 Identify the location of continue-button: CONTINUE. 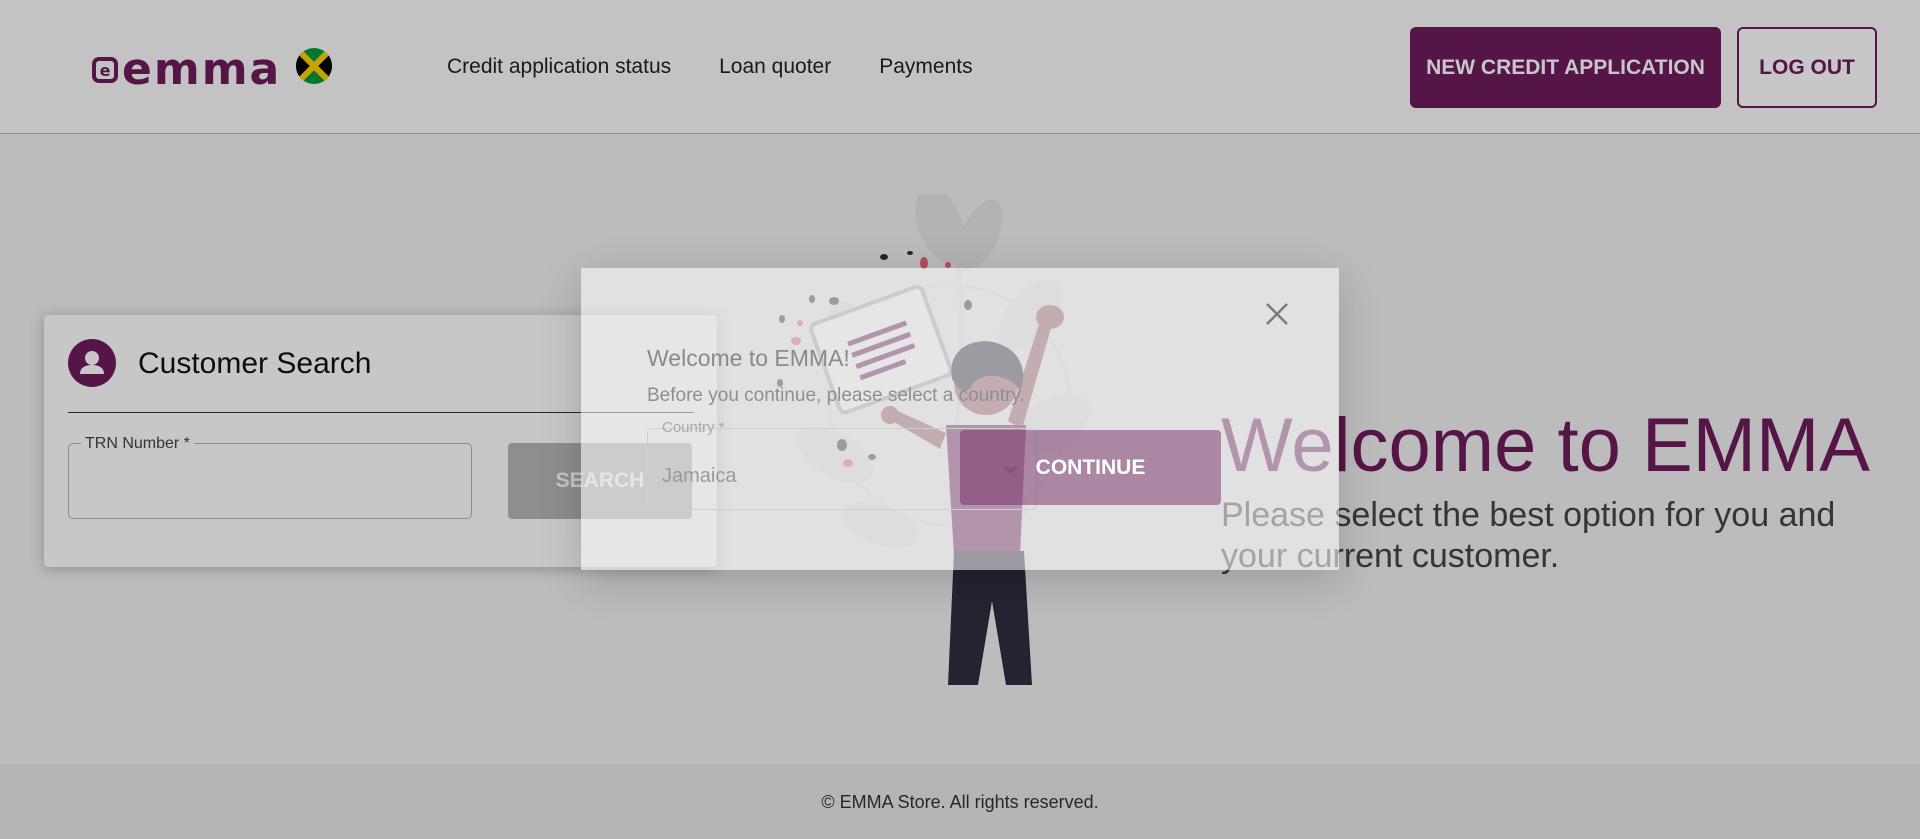
(1090, 467).